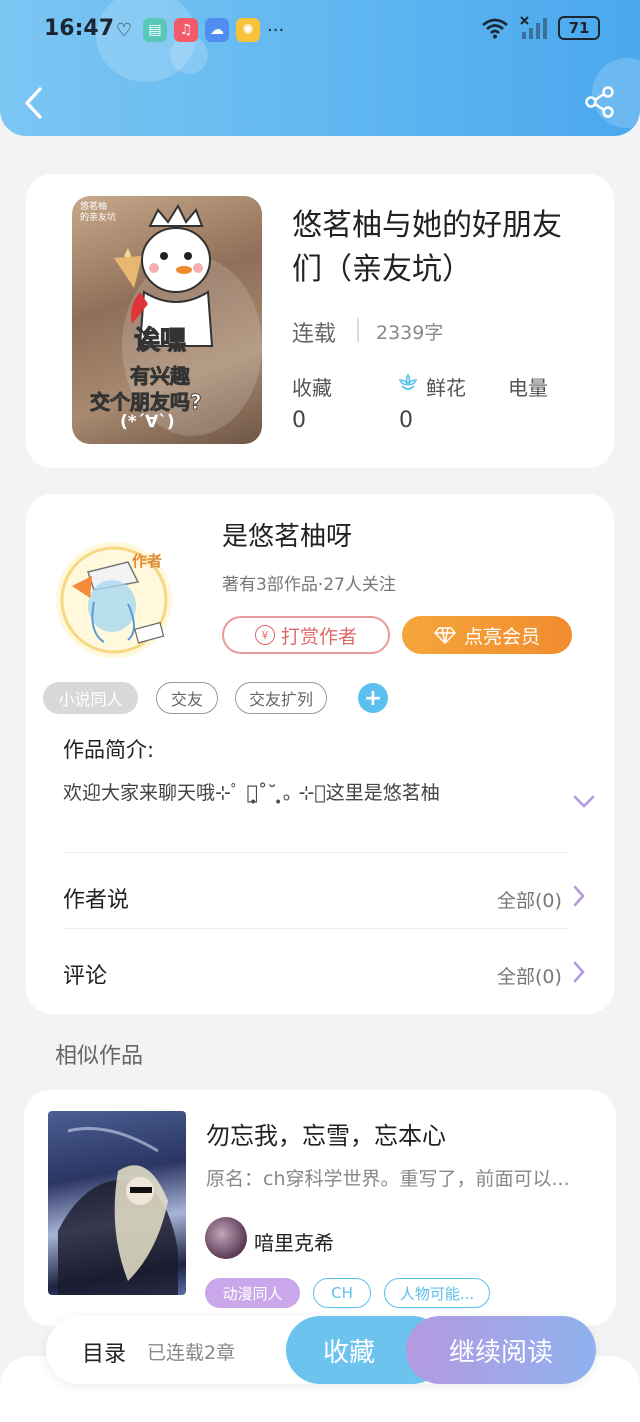 The height and width of the screenshot is (1422, 640). I want to click on status-time: 16:47, so click(79, 28).